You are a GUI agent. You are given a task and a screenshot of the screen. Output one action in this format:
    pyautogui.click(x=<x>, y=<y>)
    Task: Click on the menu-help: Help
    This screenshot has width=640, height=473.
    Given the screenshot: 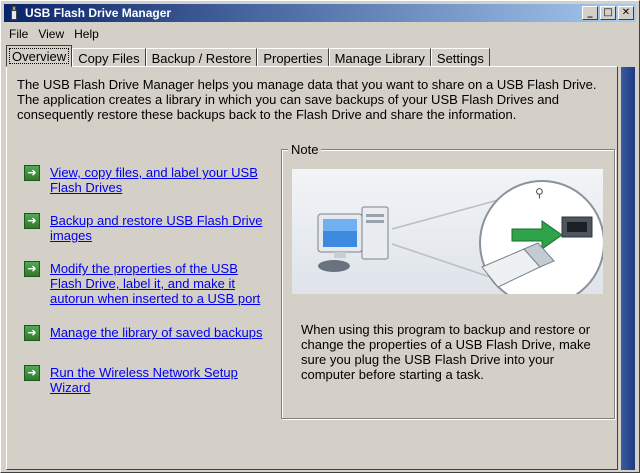 What is the action you would take?
    pyautogui.click(x=86, y=34)
    